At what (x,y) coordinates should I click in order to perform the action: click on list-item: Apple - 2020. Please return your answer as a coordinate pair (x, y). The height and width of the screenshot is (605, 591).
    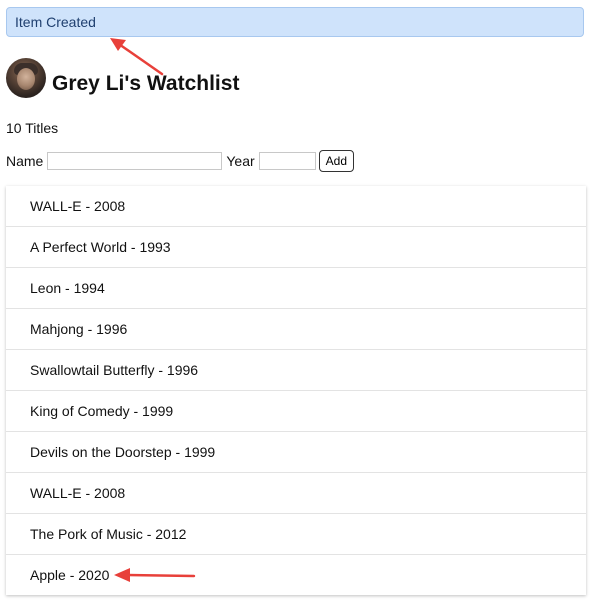
    Looking at the image, I should click on (70, 575).